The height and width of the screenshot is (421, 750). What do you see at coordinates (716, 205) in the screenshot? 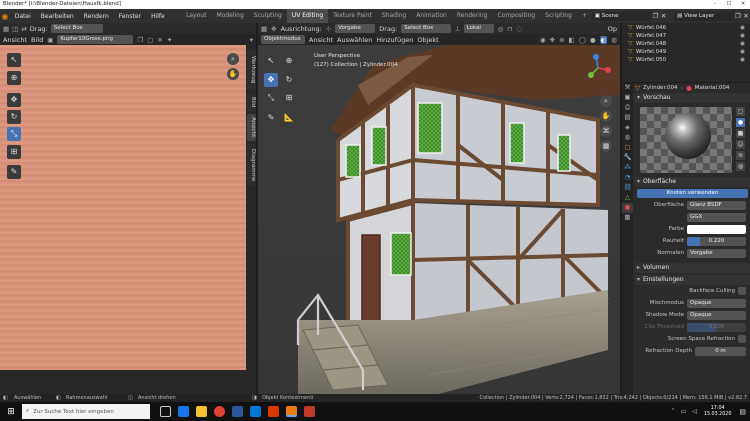
I see `surface-shader-dropdown: Glanz BSDF` at bounding box center [716, 205].